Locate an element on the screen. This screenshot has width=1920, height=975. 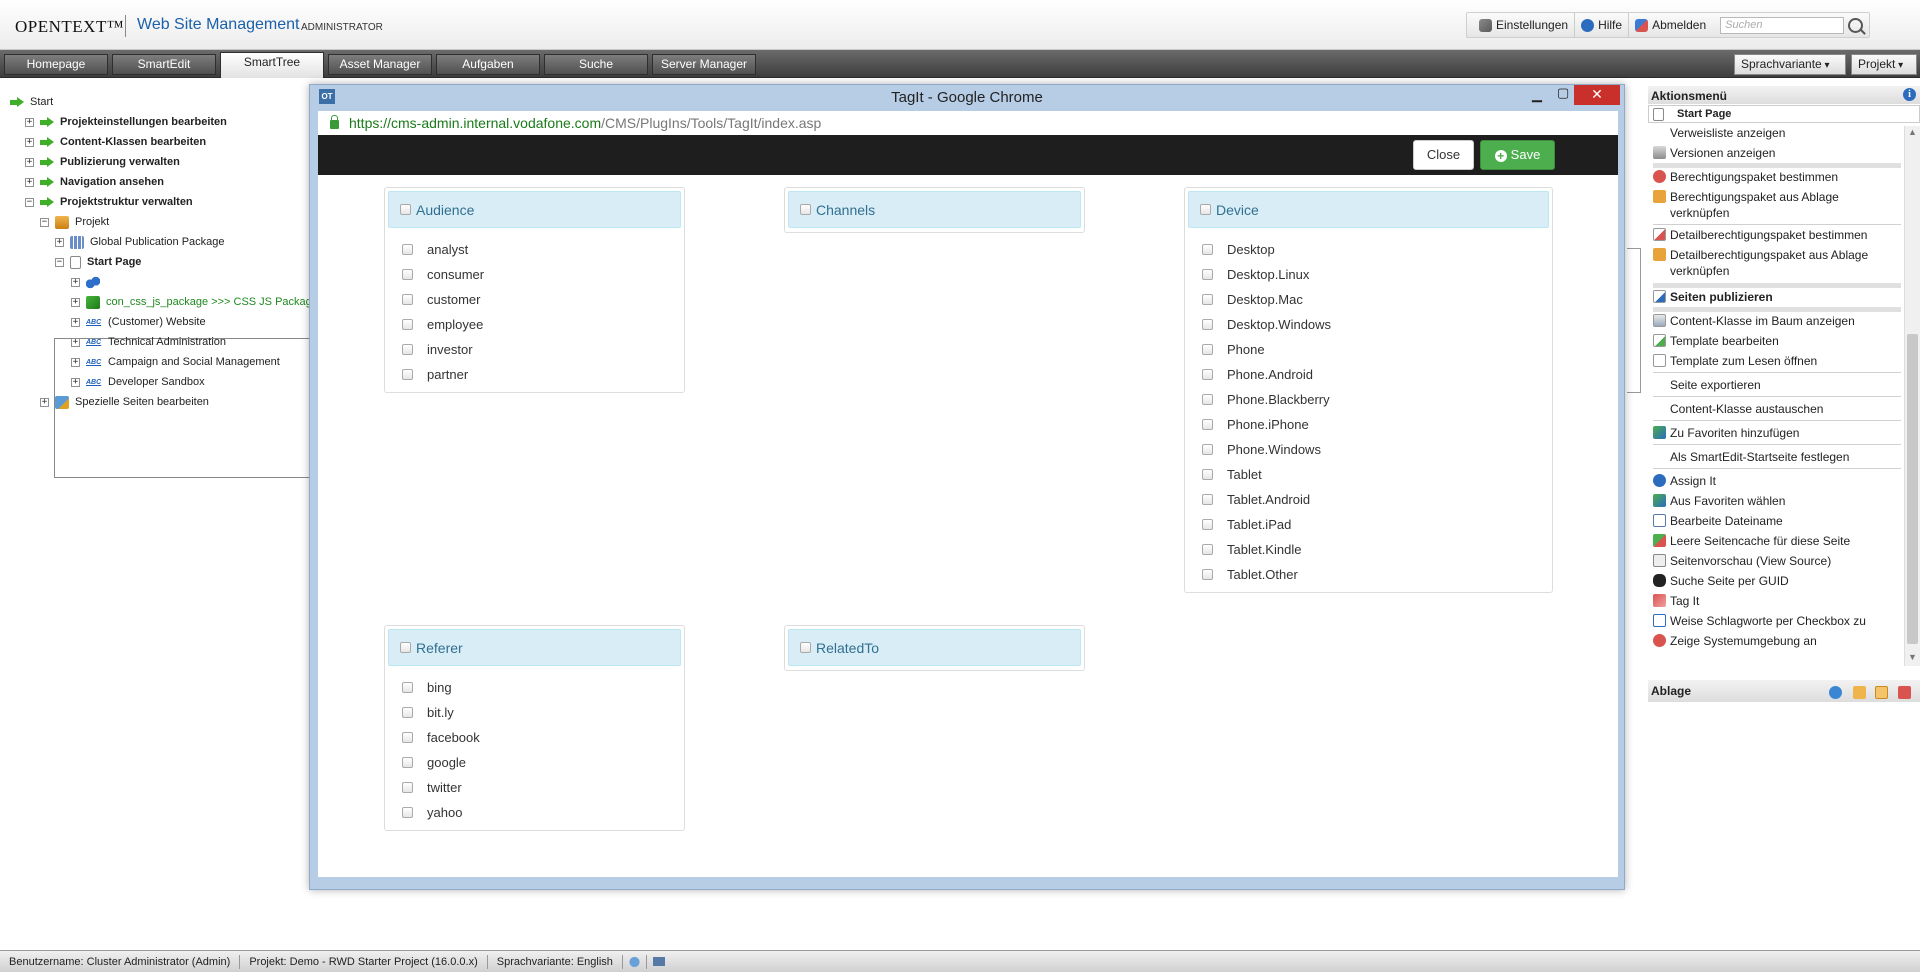
tree-item-projekteinstellungen: + Projekteinstellungen bearbeiten is located at coordinates (126, 122).